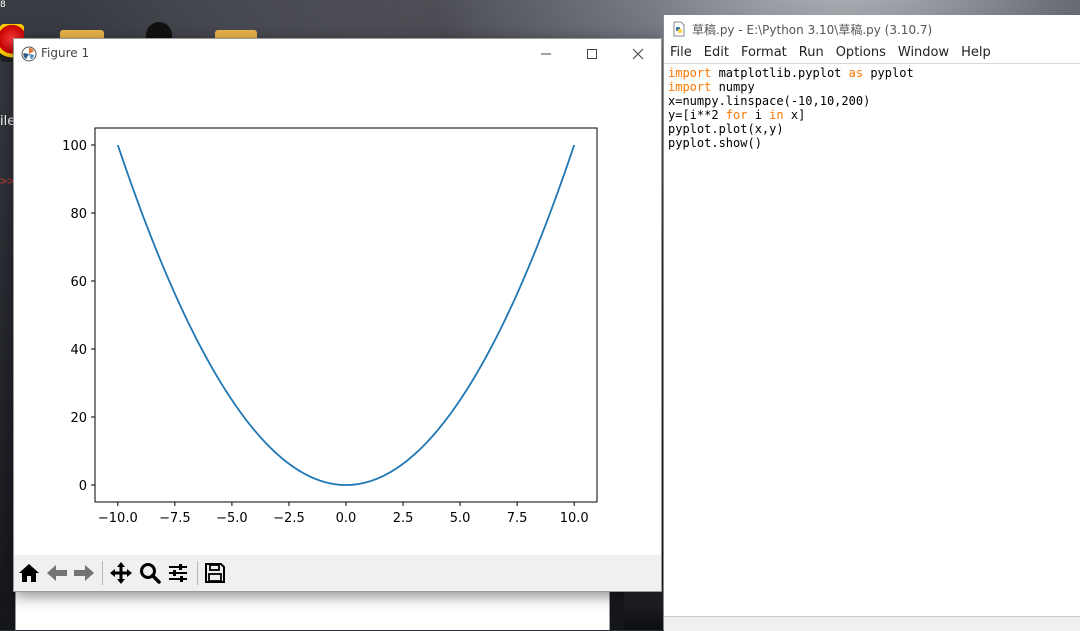 The image size is (1080, 631). I want to click on menu-window: Window, so click(923, 53).